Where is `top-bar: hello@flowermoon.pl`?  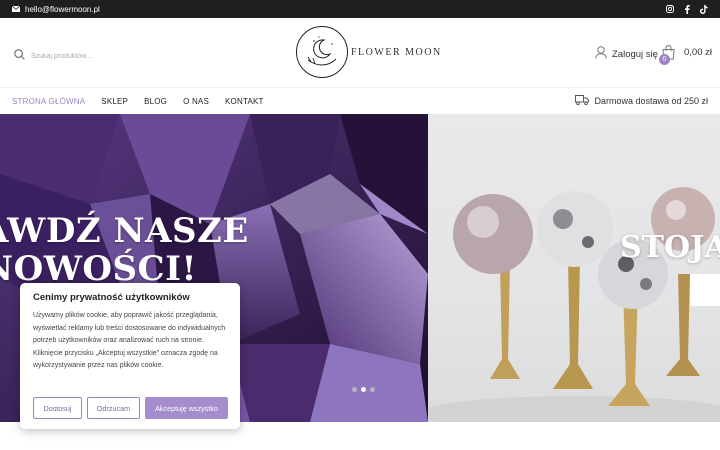 top-bar: hello@flowermoon.pl is located at coordinates (360, 9).